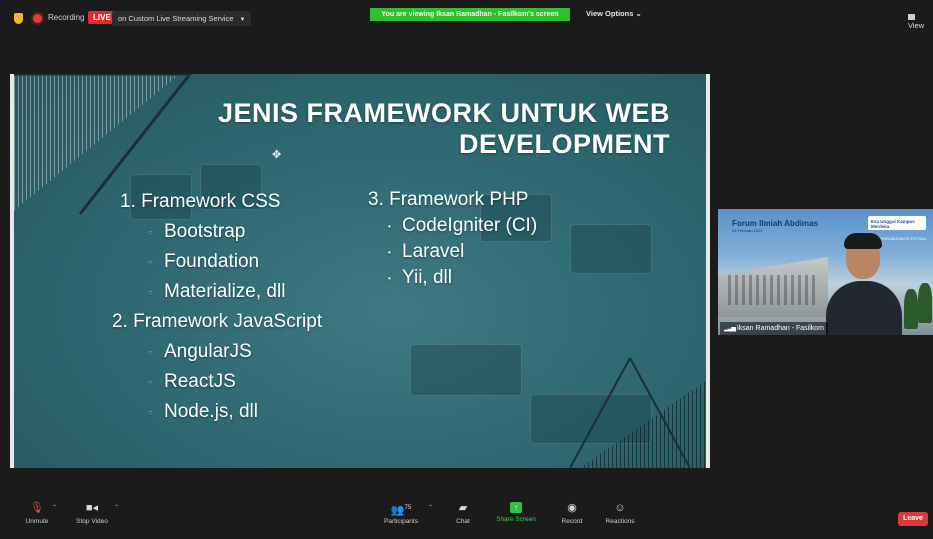 This screenshot has width=933, height=539. What do you see at coordinates (747, 230) in the screenshot?
I see `virtual-background-date: 24 Februari 2022` at bounding box center [747, 230].